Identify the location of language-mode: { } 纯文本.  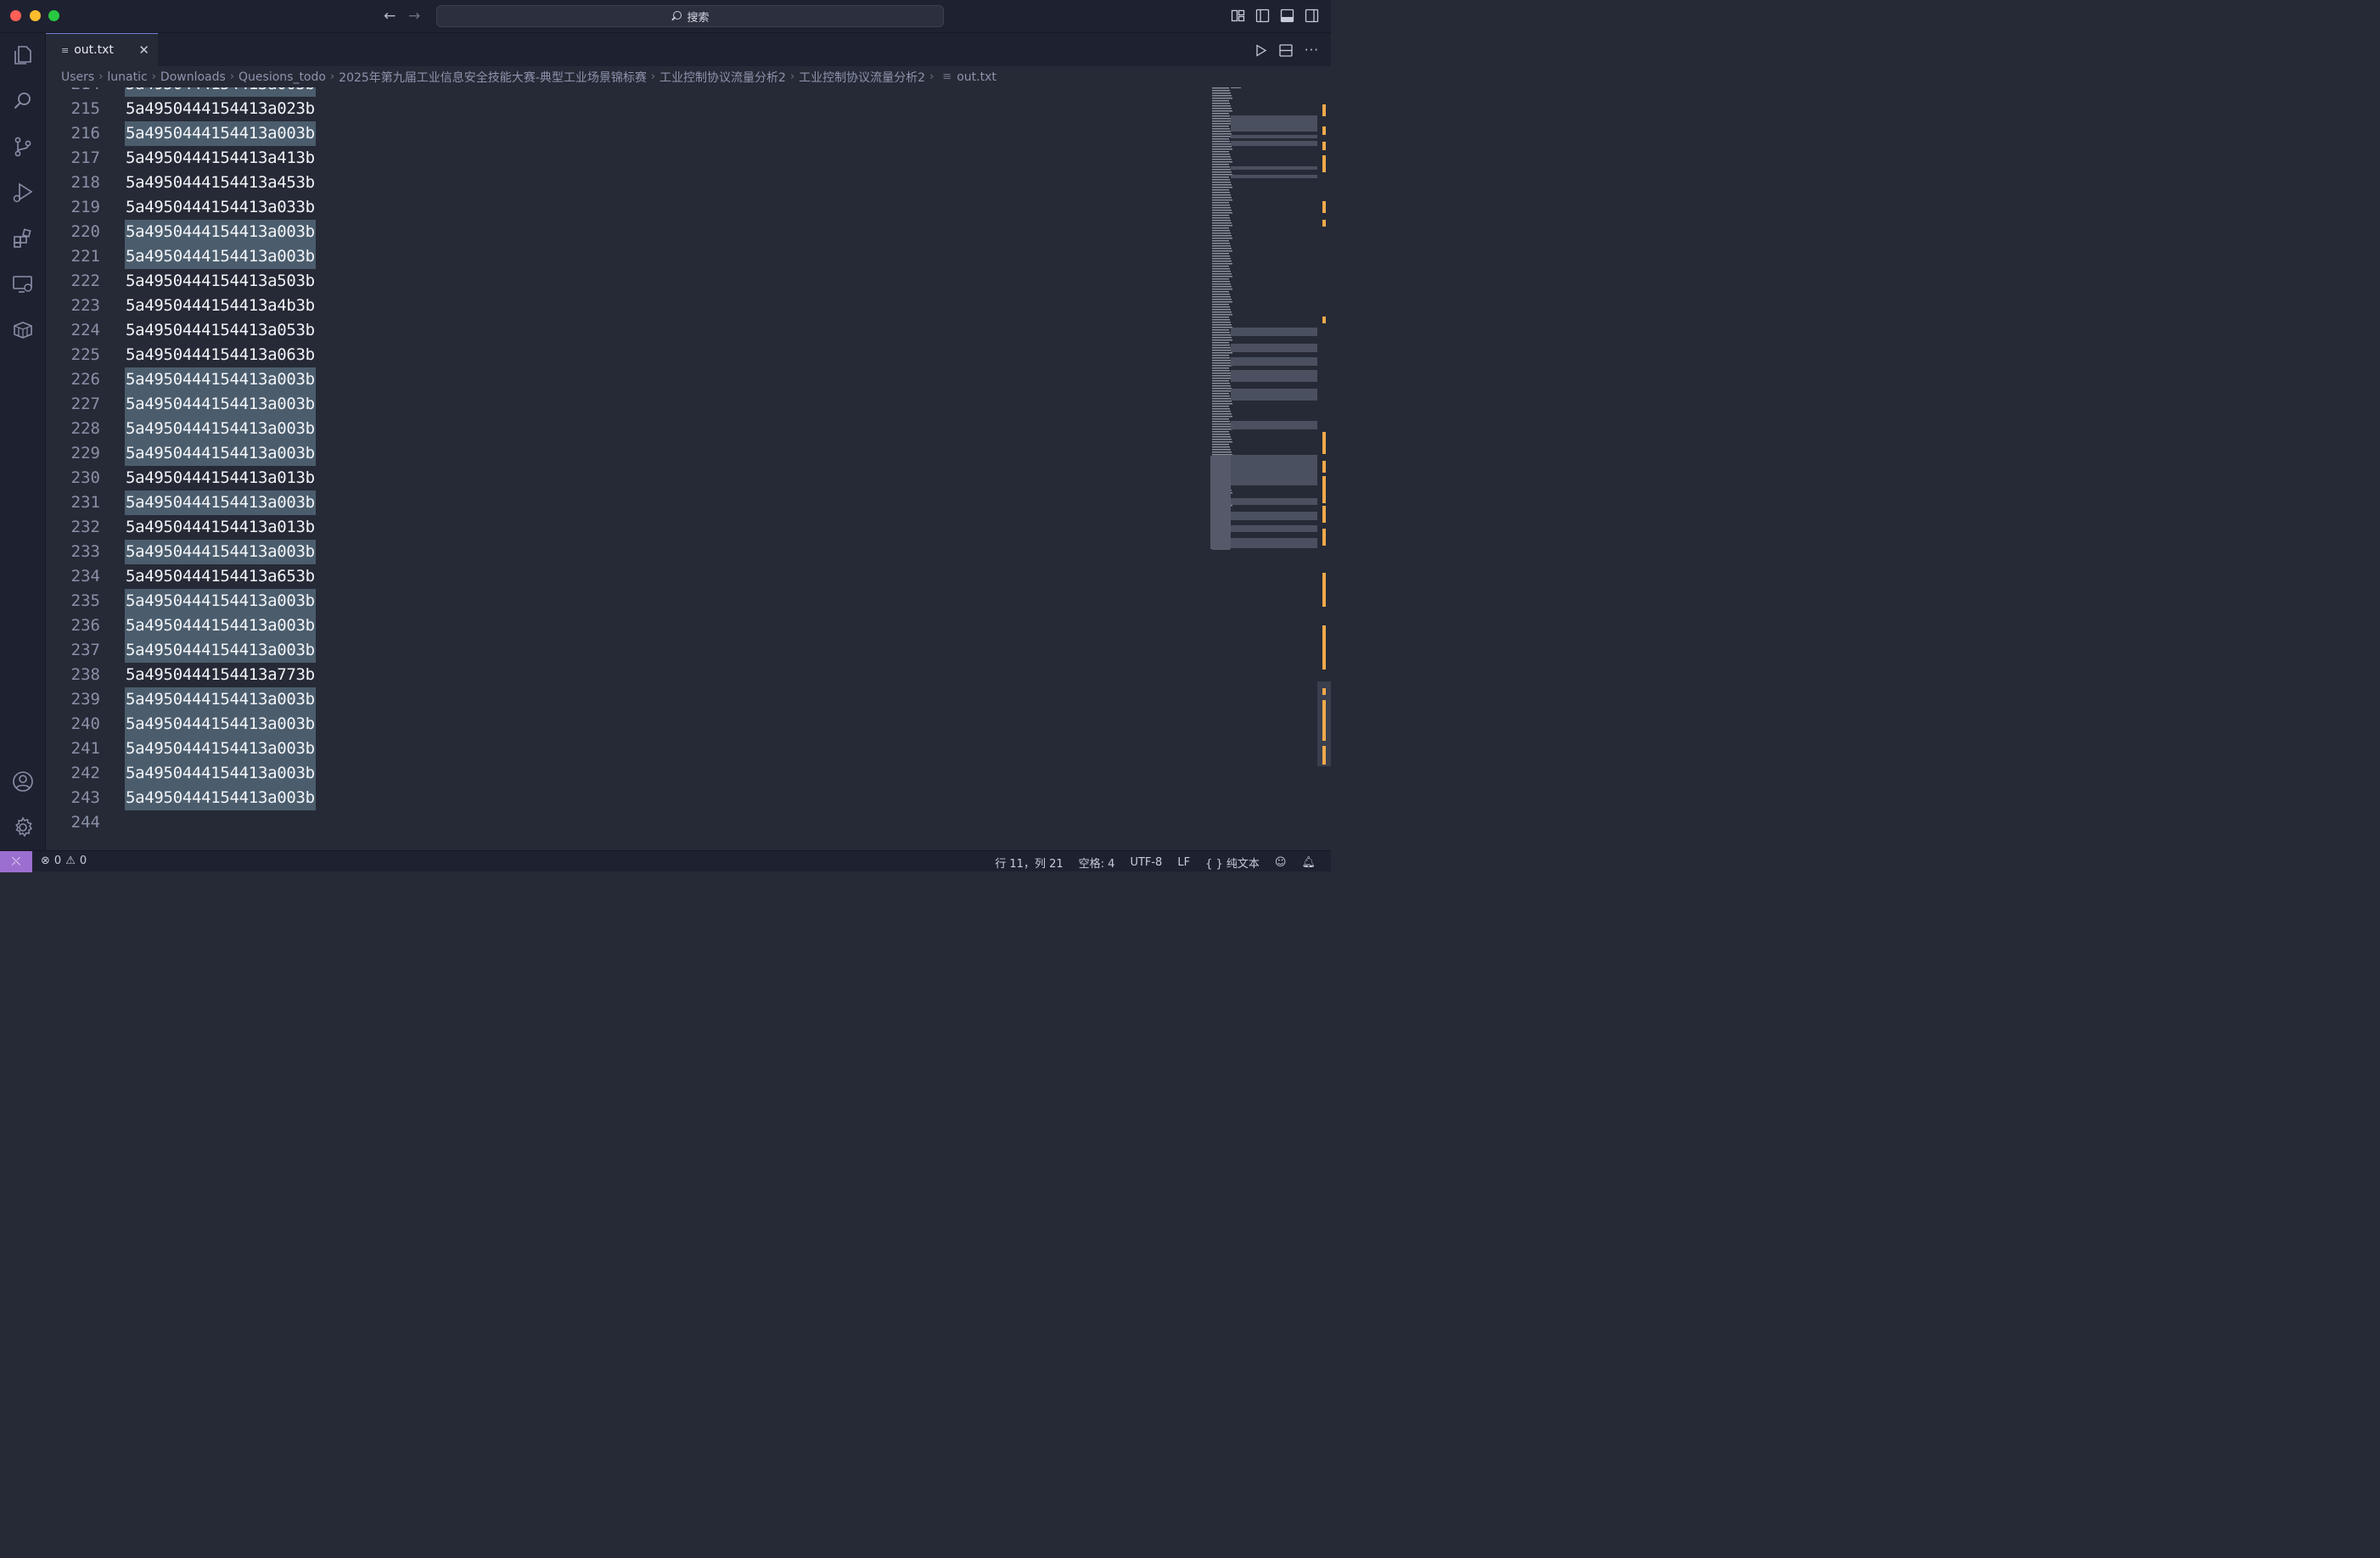
(1232, 863).